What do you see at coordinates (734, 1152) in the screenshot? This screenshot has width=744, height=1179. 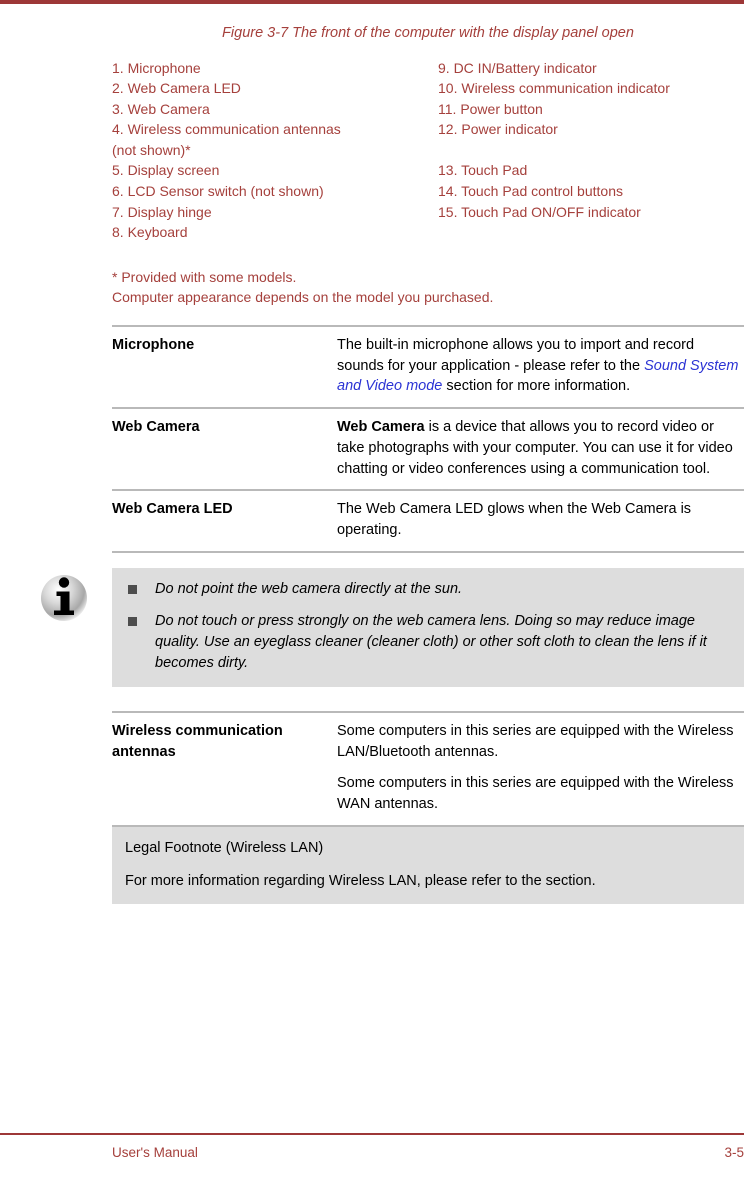 I see `footer-page-number: 3-5` at bounding box center [734, 1152].